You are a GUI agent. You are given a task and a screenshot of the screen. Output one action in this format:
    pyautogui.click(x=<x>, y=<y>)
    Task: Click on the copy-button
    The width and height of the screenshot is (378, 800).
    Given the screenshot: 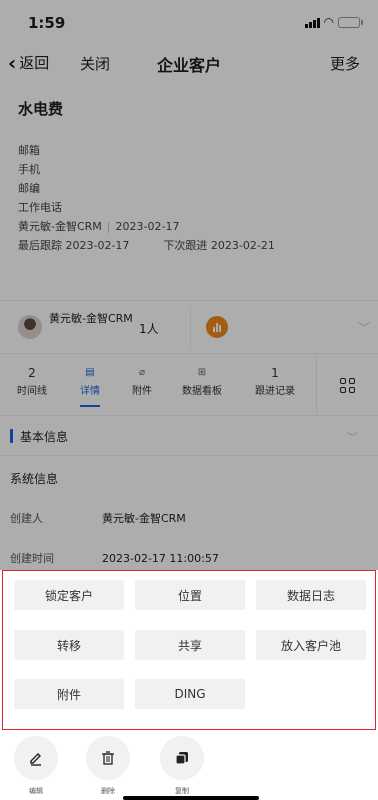 What is the action you would take?
    pyautogui.click(x=182, y=758)
    